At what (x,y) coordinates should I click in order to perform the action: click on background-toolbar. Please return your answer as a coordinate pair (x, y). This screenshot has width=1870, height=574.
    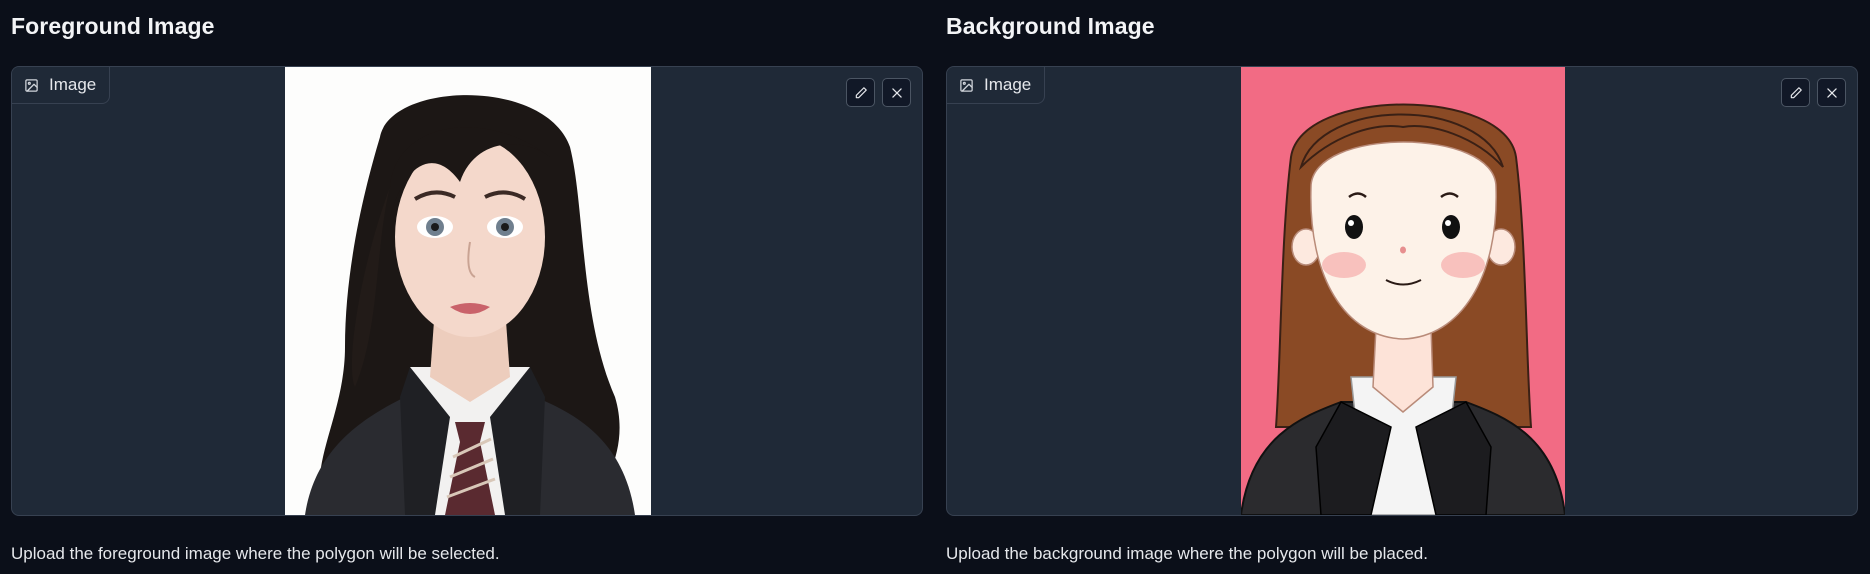
    Looking at the image, I should click on (1813, 92).